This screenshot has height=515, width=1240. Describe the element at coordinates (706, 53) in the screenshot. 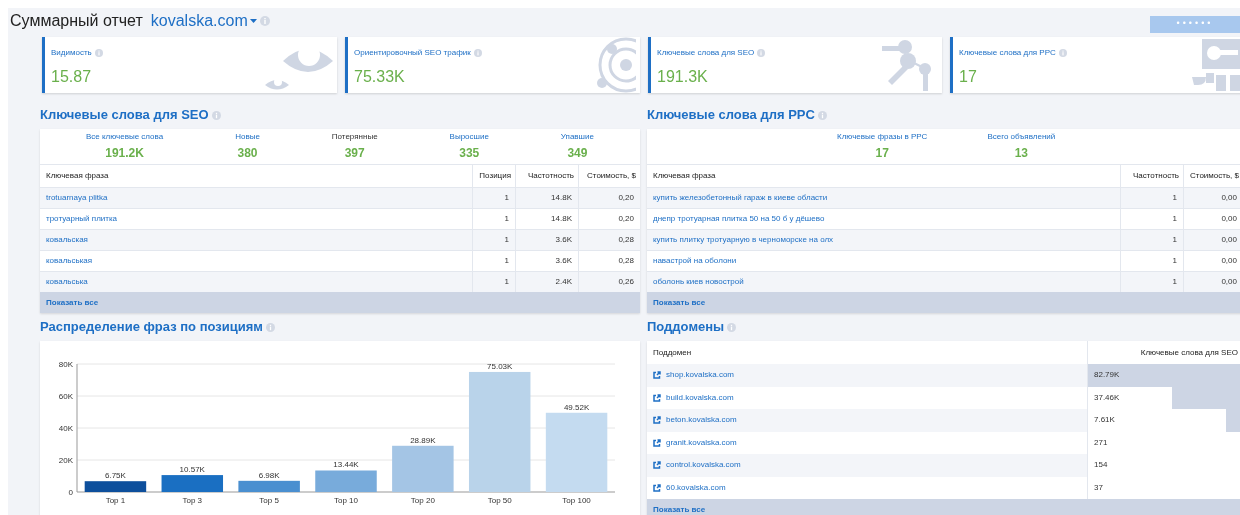

I see `card-label: Ключевые слова для SEO` at that location.